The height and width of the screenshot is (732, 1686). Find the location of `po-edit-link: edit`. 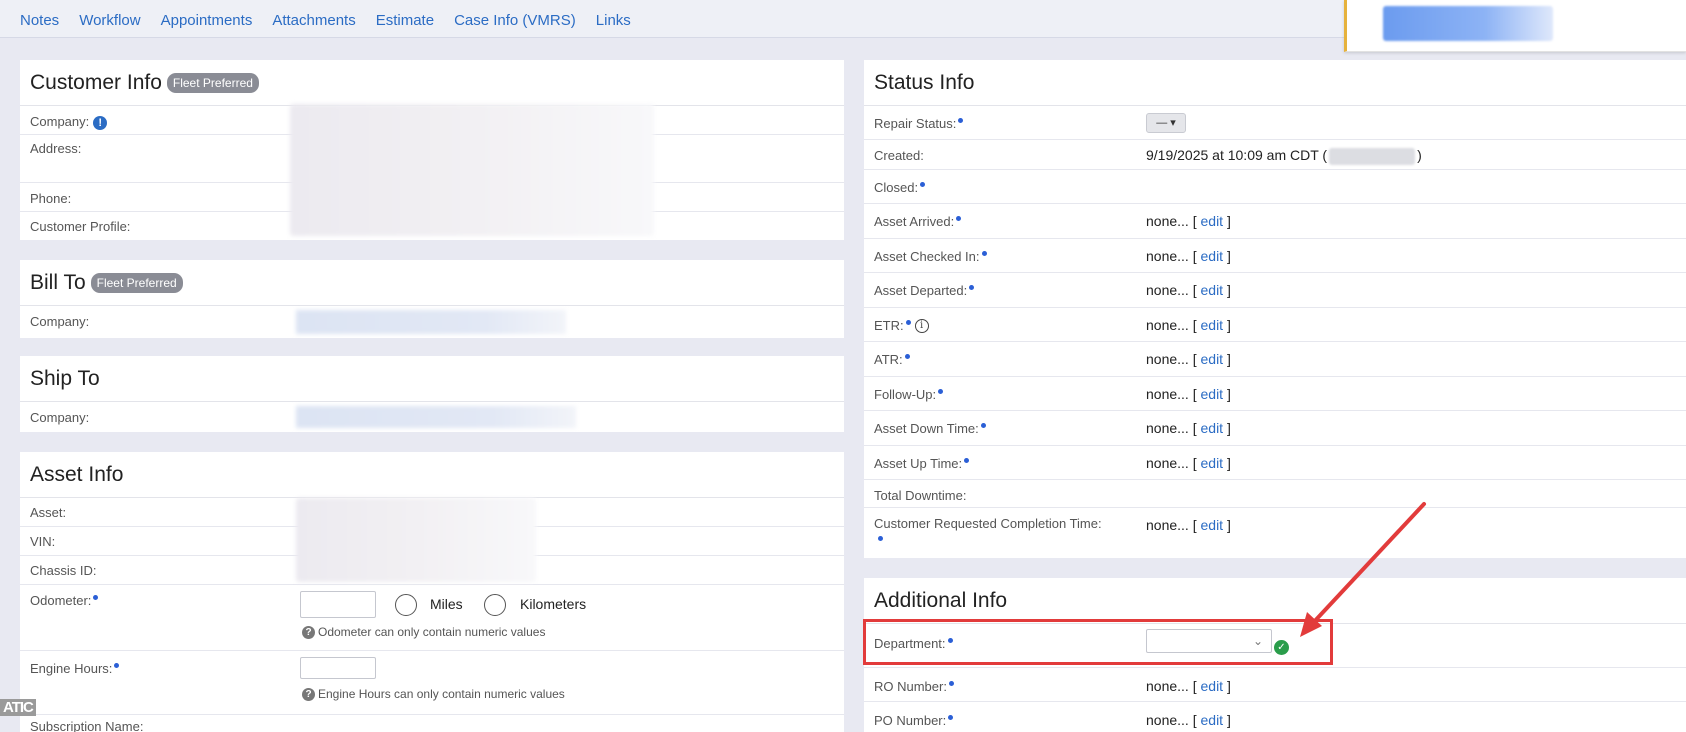

po-edit-link: edit is located at coordinates (1212, 720).